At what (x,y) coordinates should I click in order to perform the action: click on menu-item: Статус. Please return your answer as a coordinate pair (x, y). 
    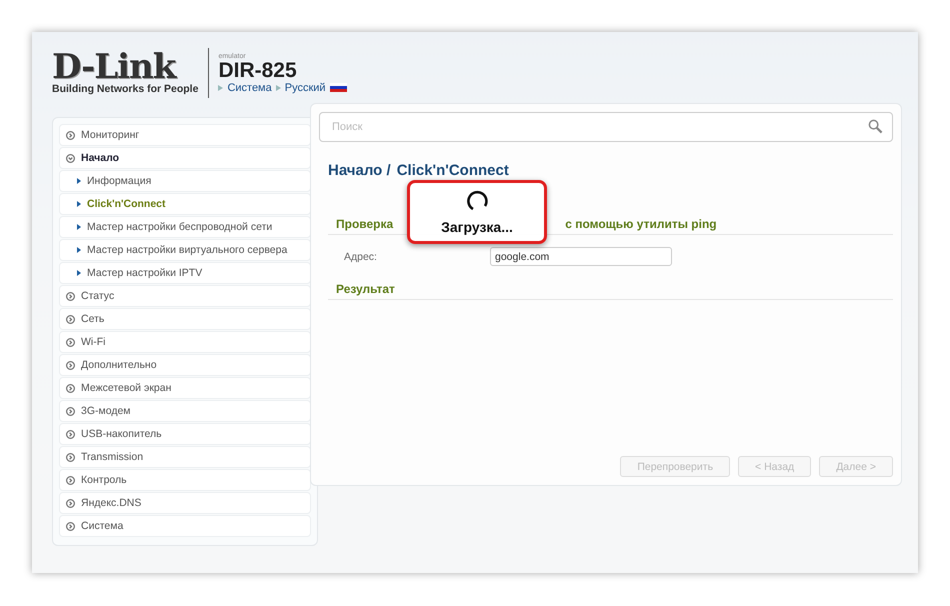
    Looking at the image, I should click on (185, 296).